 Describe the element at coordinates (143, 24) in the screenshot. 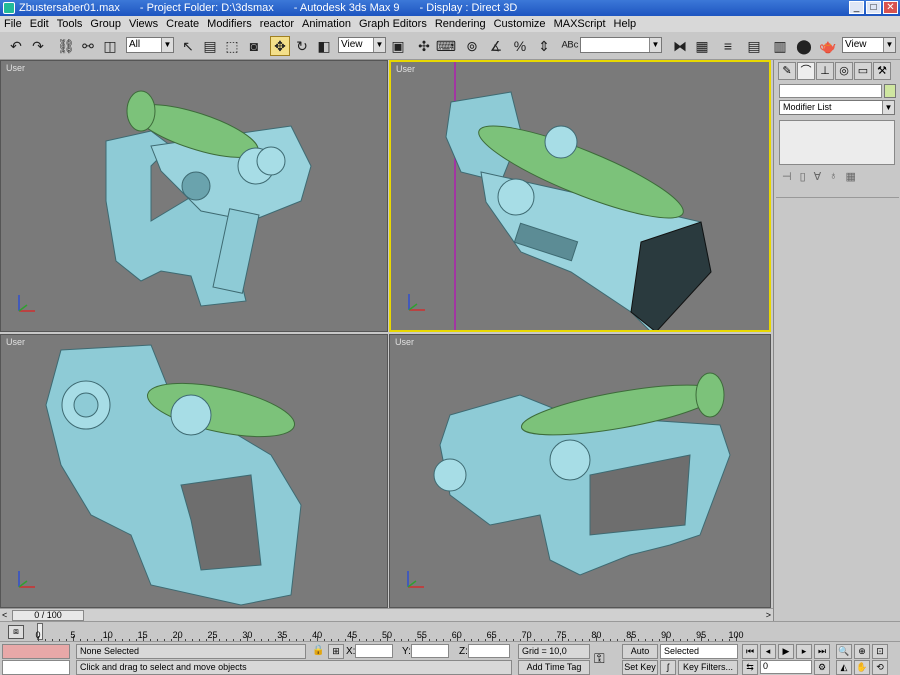

I see `menu-views: Views` at that location.